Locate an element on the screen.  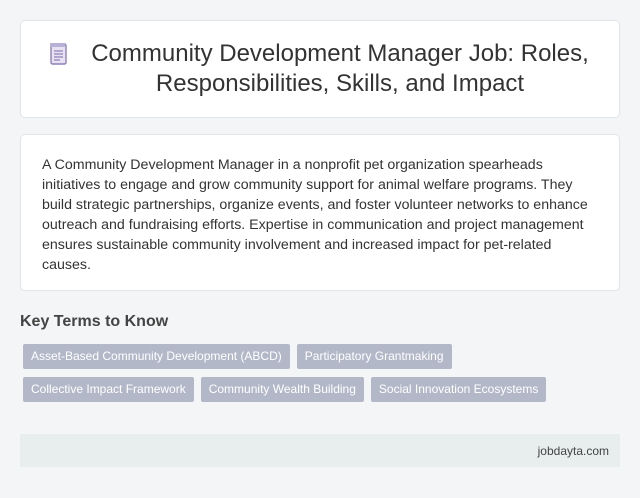
key-terms-heading: Key Terms to Know is located at coordinates (94, 321).